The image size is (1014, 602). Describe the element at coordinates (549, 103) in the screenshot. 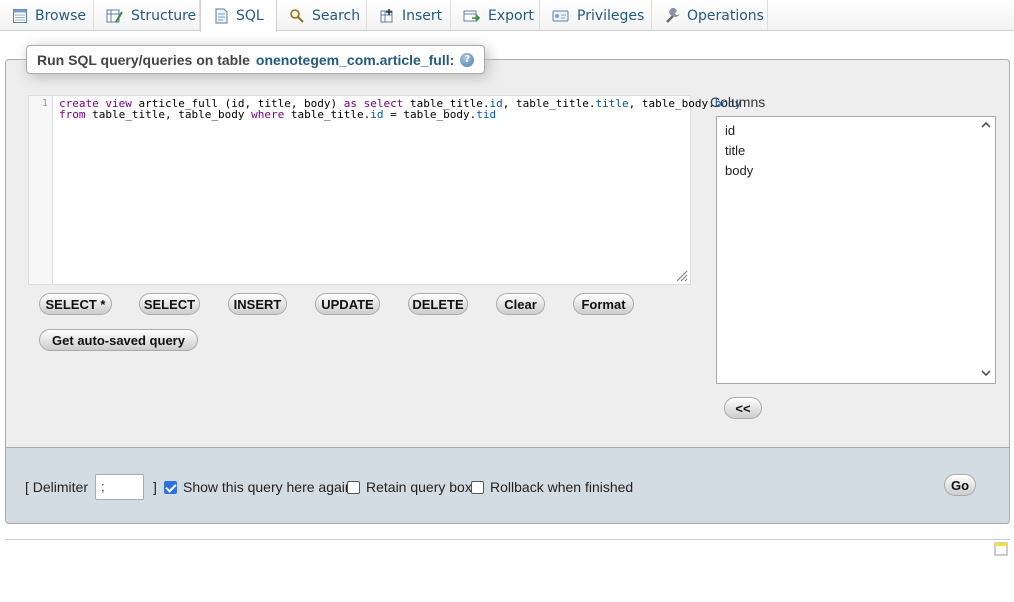

I see `sql-text: , table_title.` at that location.